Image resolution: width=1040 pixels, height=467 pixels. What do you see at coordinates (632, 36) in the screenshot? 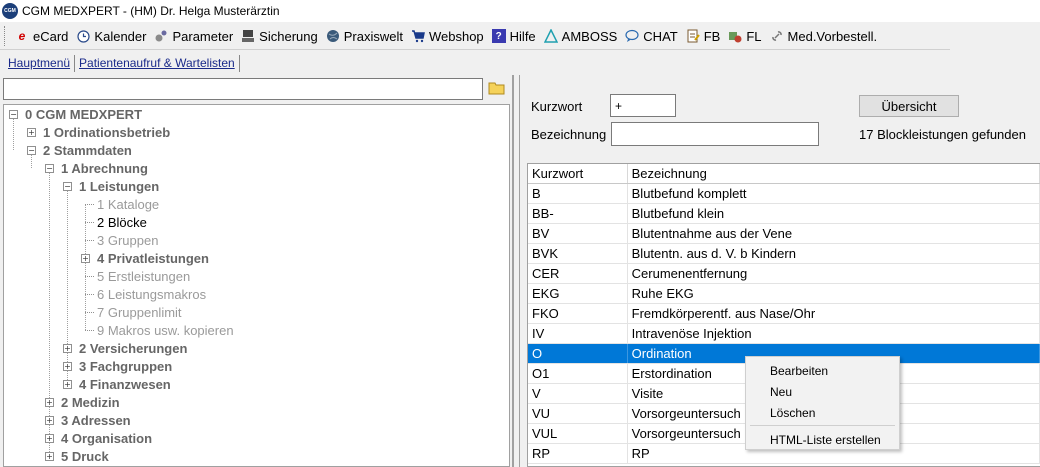
I see `chat-icon` at bounding box center [632, 36].